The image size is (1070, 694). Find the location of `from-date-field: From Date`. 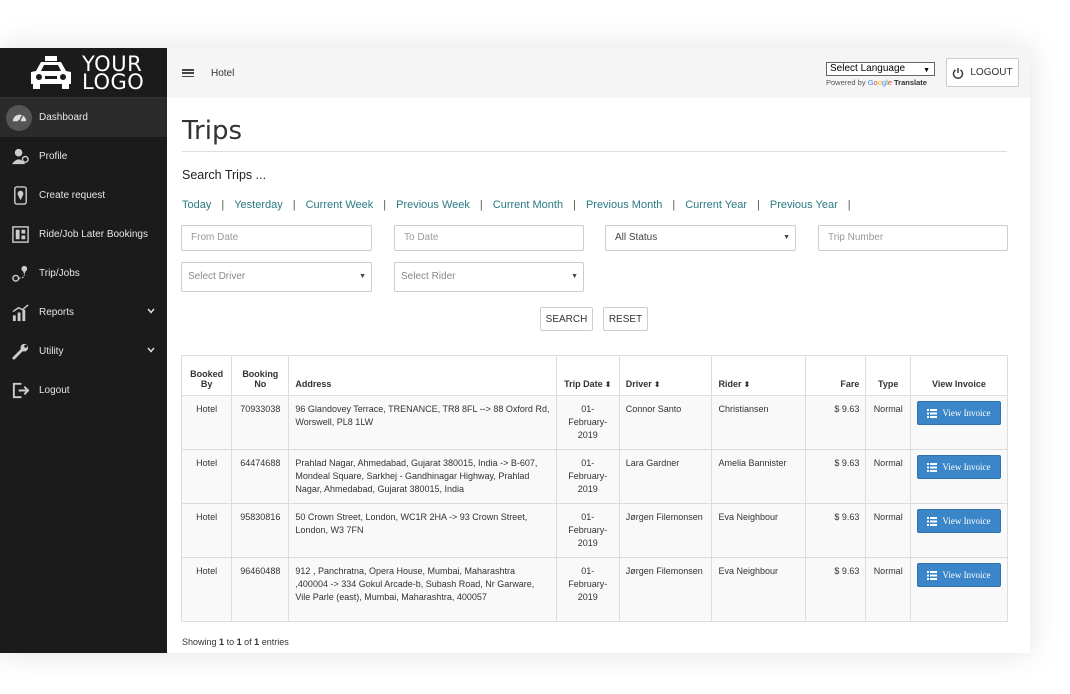

from-date-field: From Date is located at coordinates (276, 238).